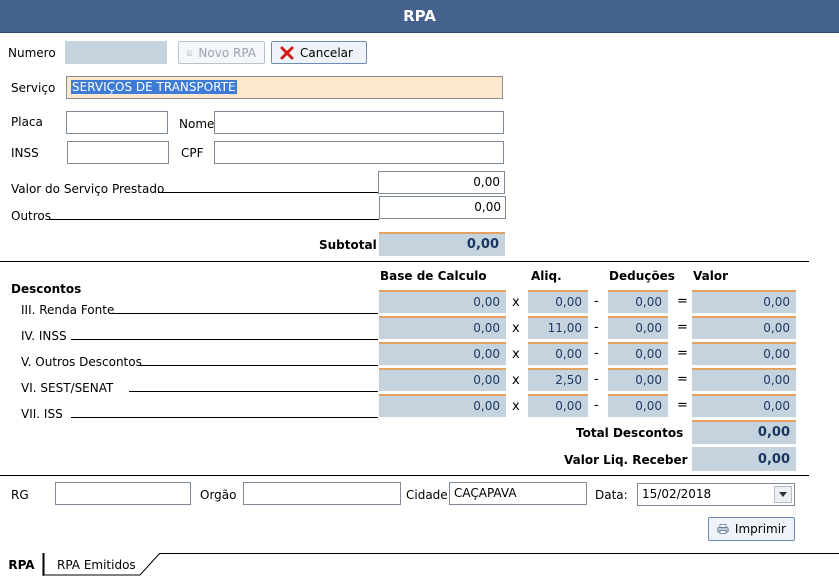  What do you see at coordinates (268, 192) in the screenshot?
I see `valor-servico-line` at bounding box center [268, 192].